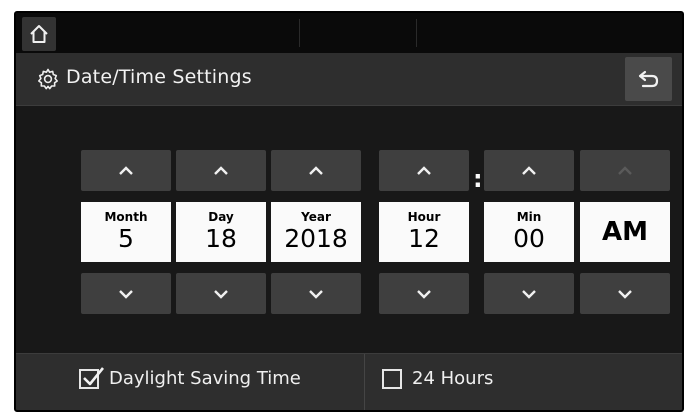  Describe the element at coordinates (221, 238) in the screenshot. I see `day-value: 18` at that location.